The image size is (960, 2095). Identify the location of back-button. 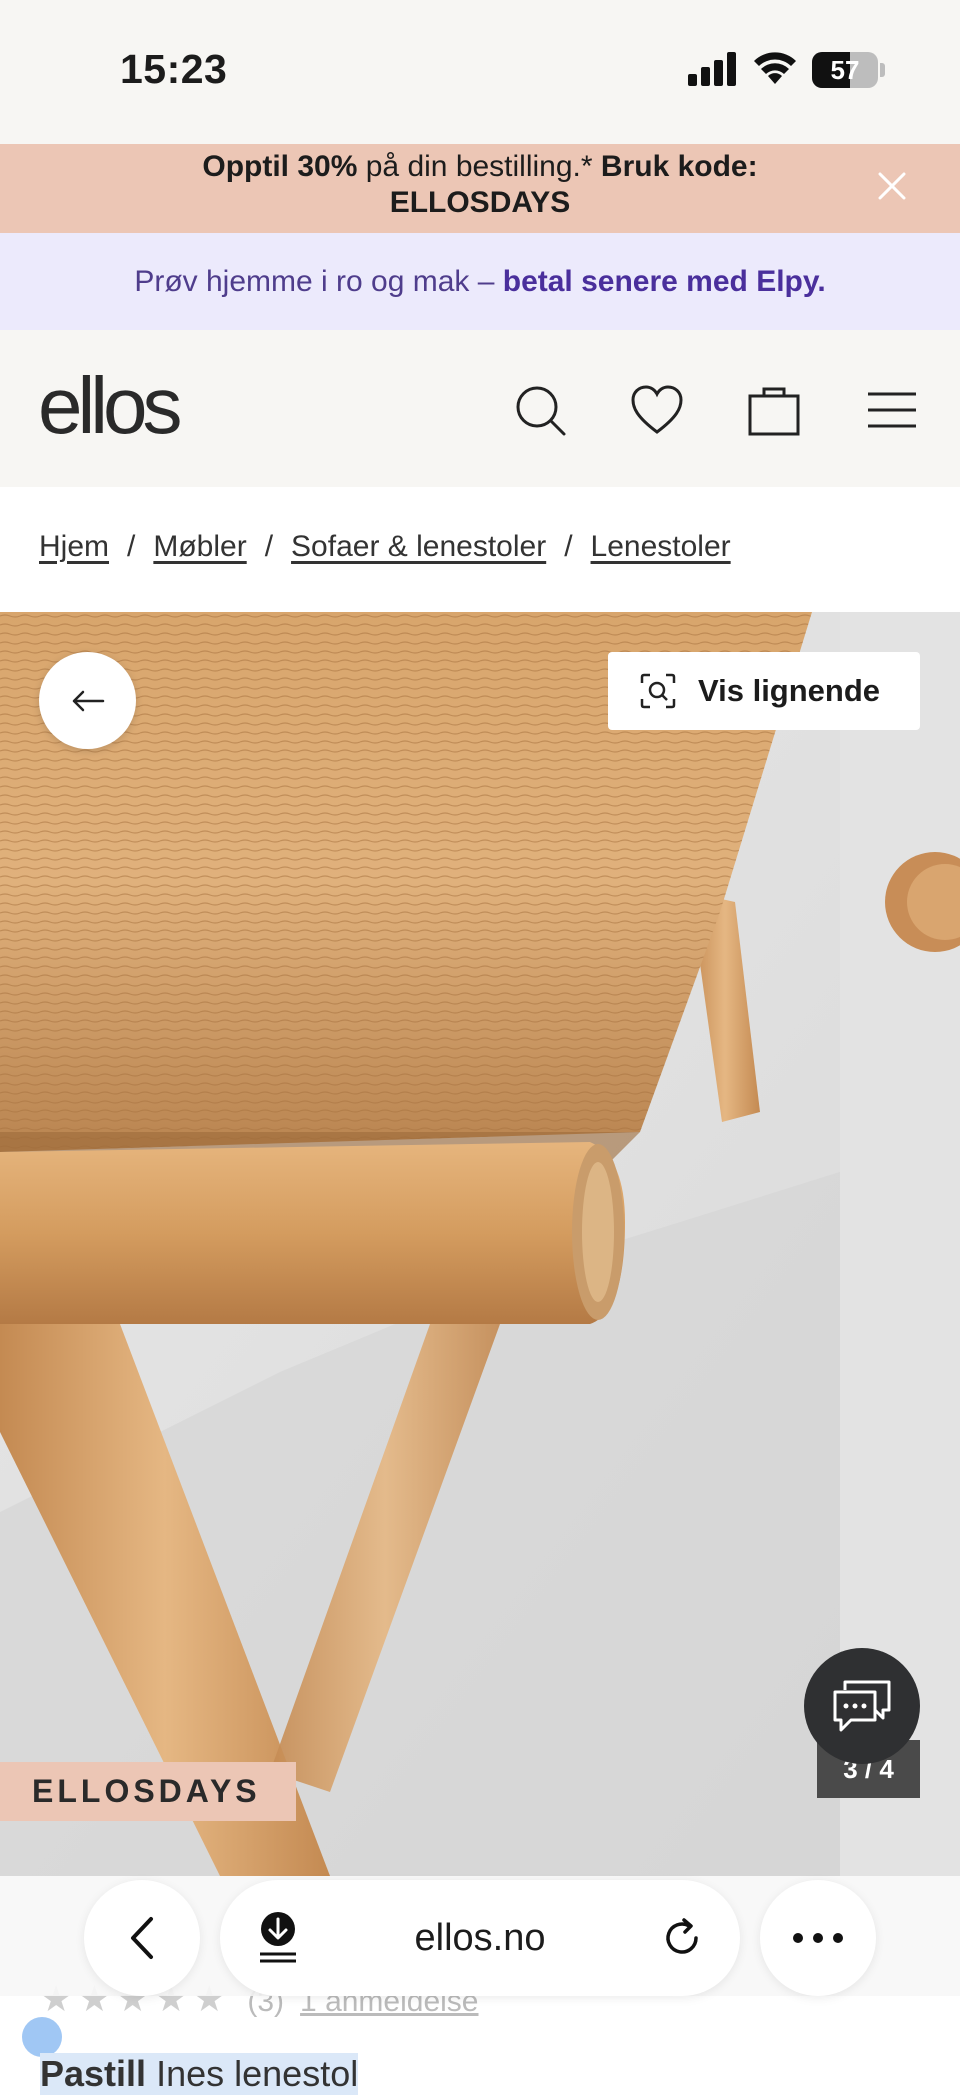
(87, 700).